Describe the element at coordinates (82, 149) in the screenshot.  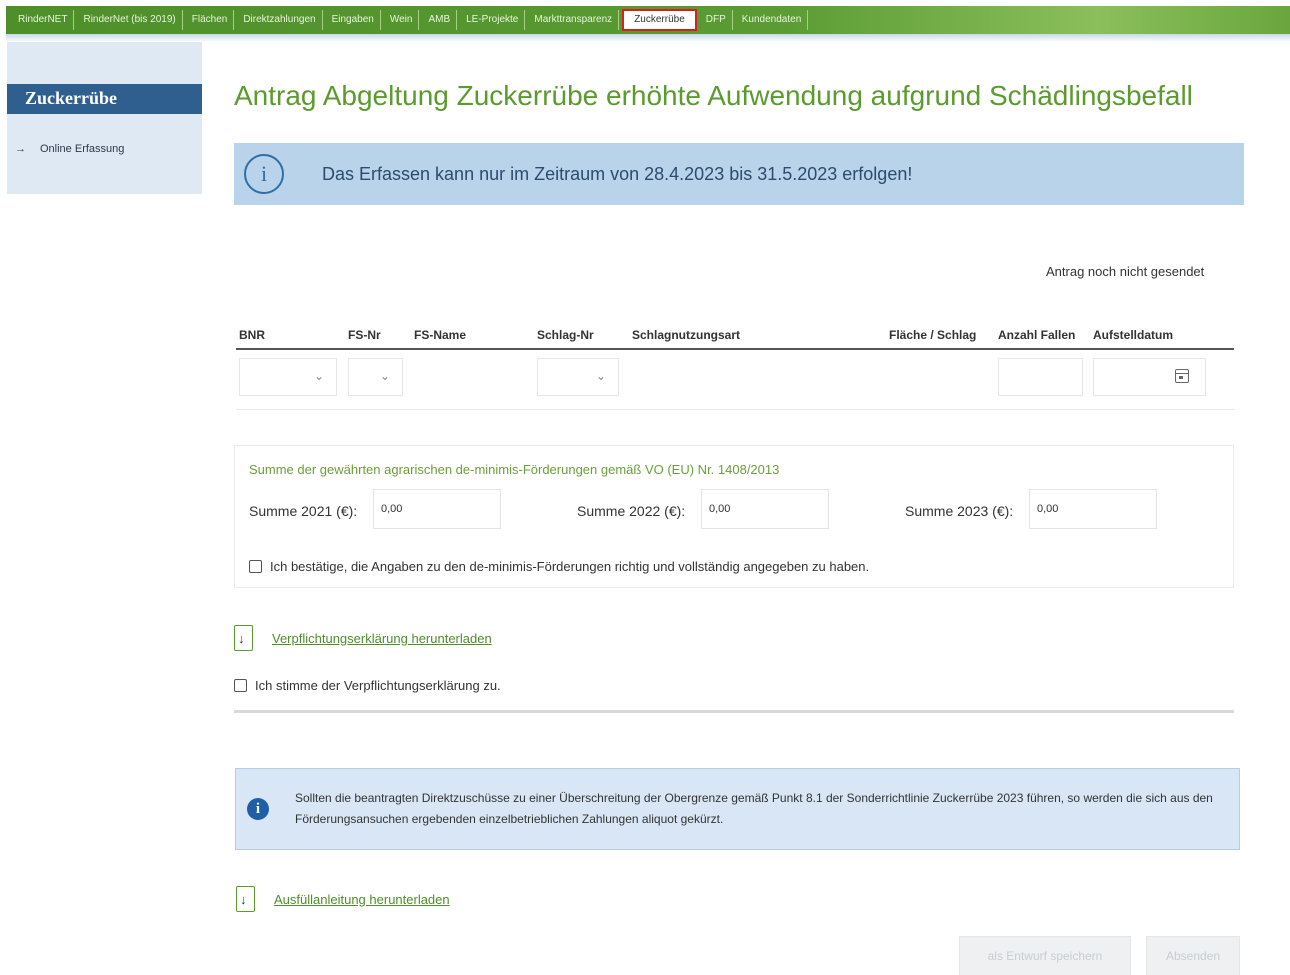
I see `sidebar-item-label: Online Erfassung` at that location.